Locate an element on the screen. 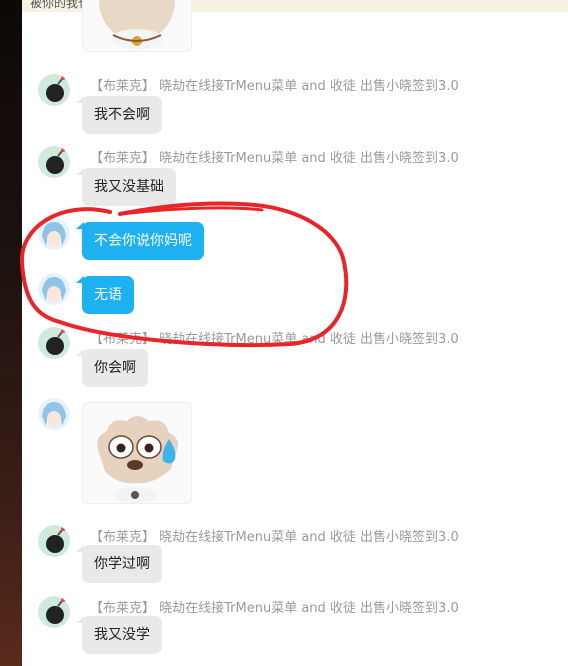  message-bubble: 你会啊 is located at coordinates (112, 368).